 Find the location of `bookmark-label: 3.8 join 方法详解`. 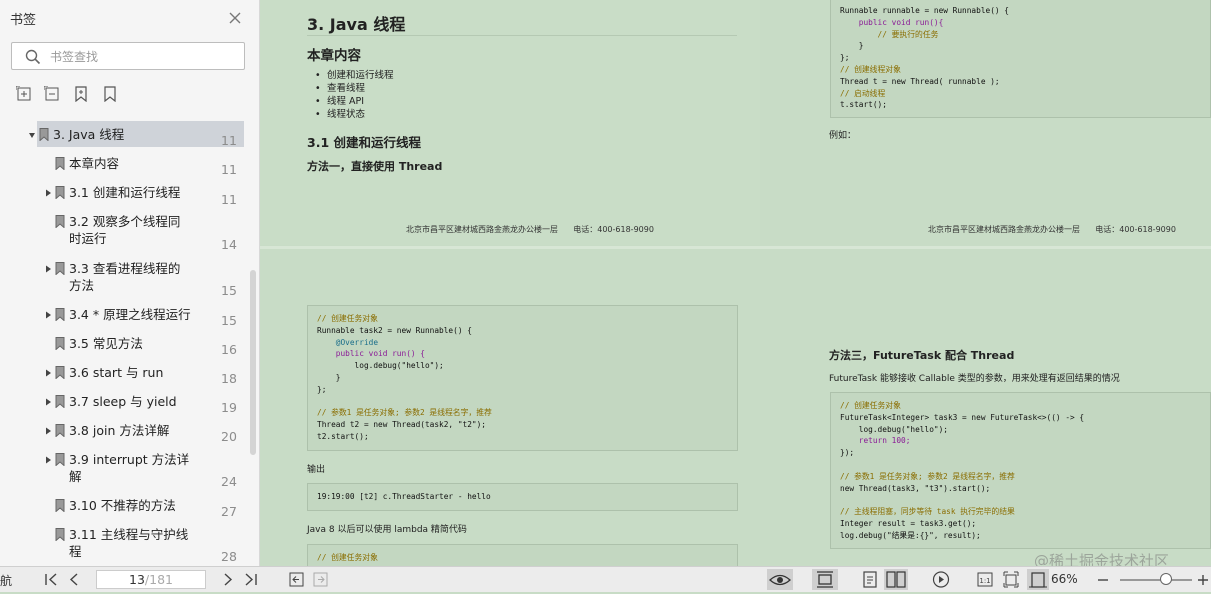

bookmark-label: 3.8 join 方法详解 is located at coordinates (119, 430).